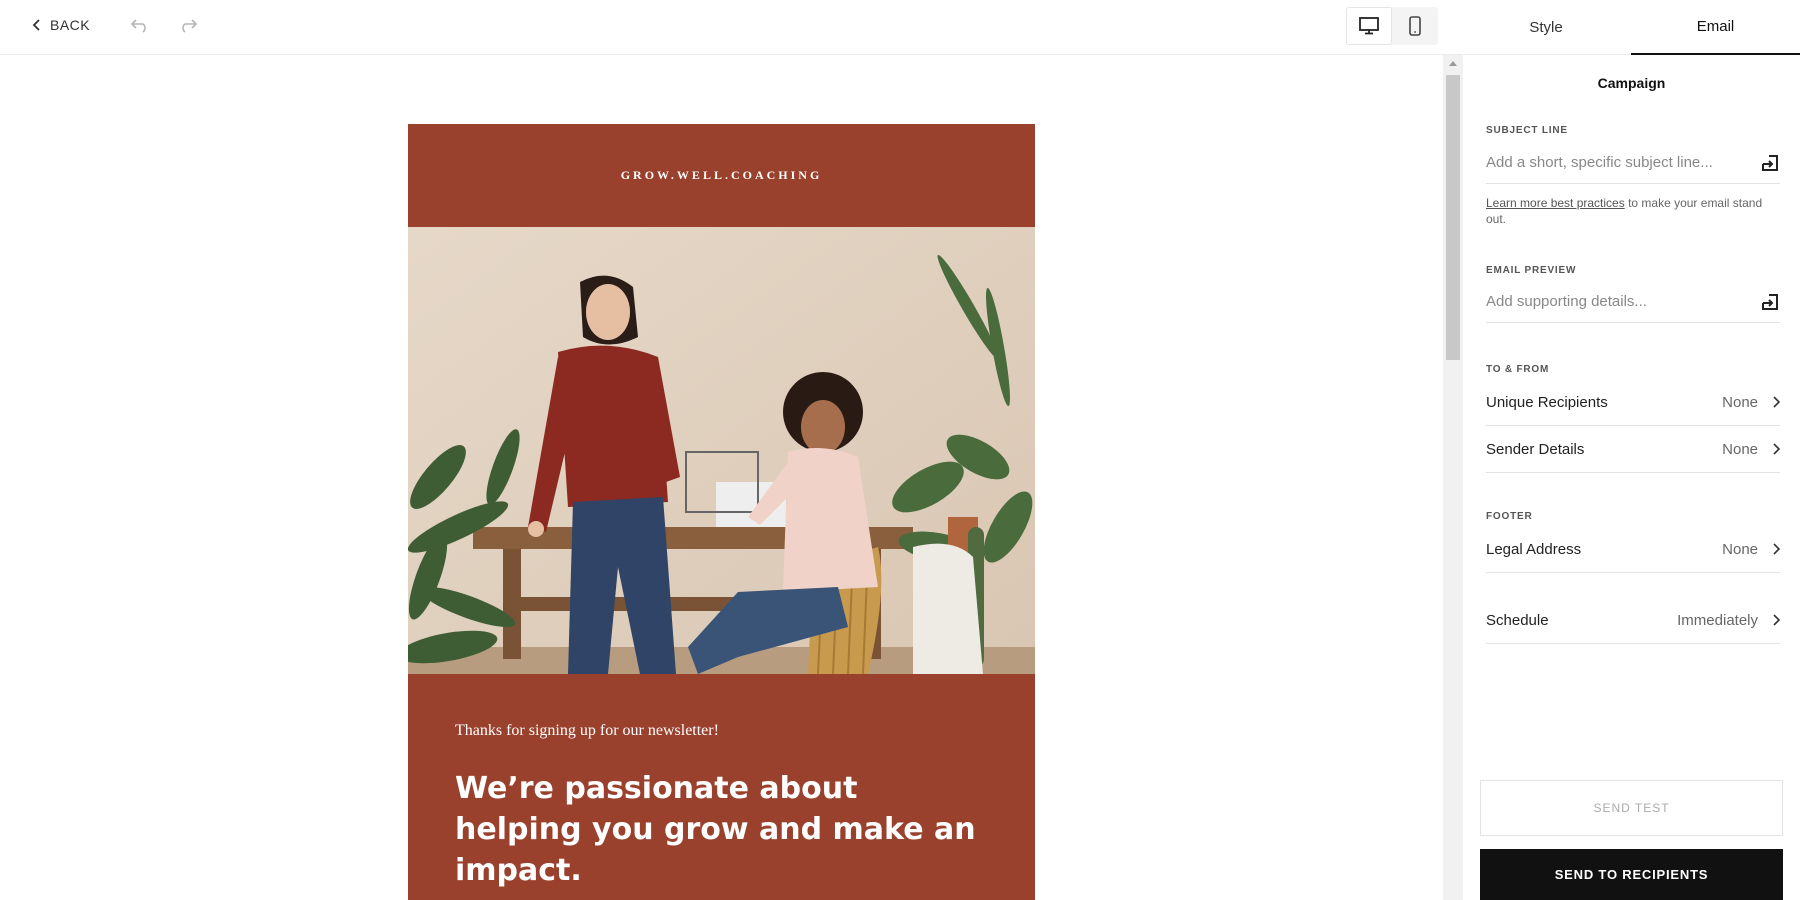  Describe the element at coordinates (36, 25) in the screenshot. I see `chevron-left-icon` at that location.